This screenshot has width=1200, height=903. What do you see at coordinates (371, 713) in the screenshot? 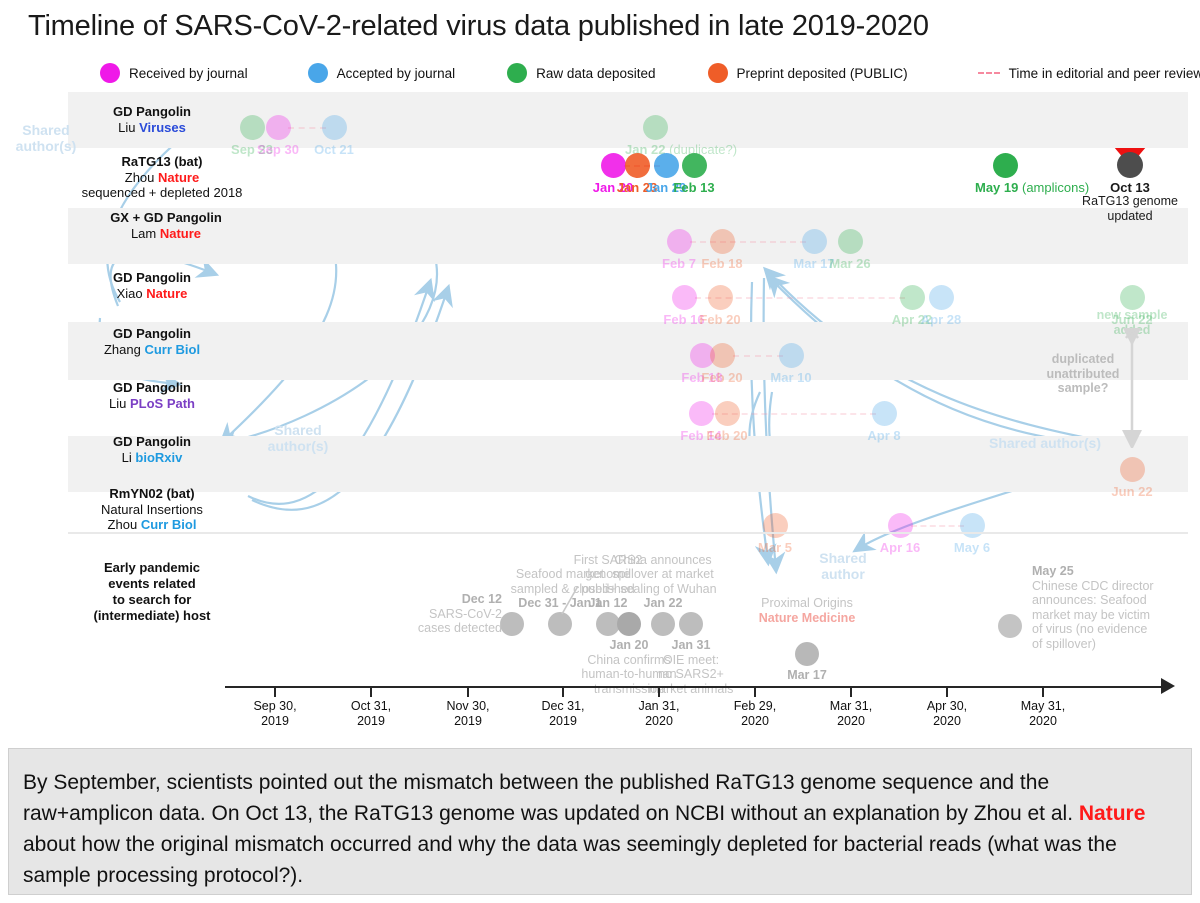
I see `axis-tick-label-1: Oct 31, 2019` at bounding box center [371, 713].